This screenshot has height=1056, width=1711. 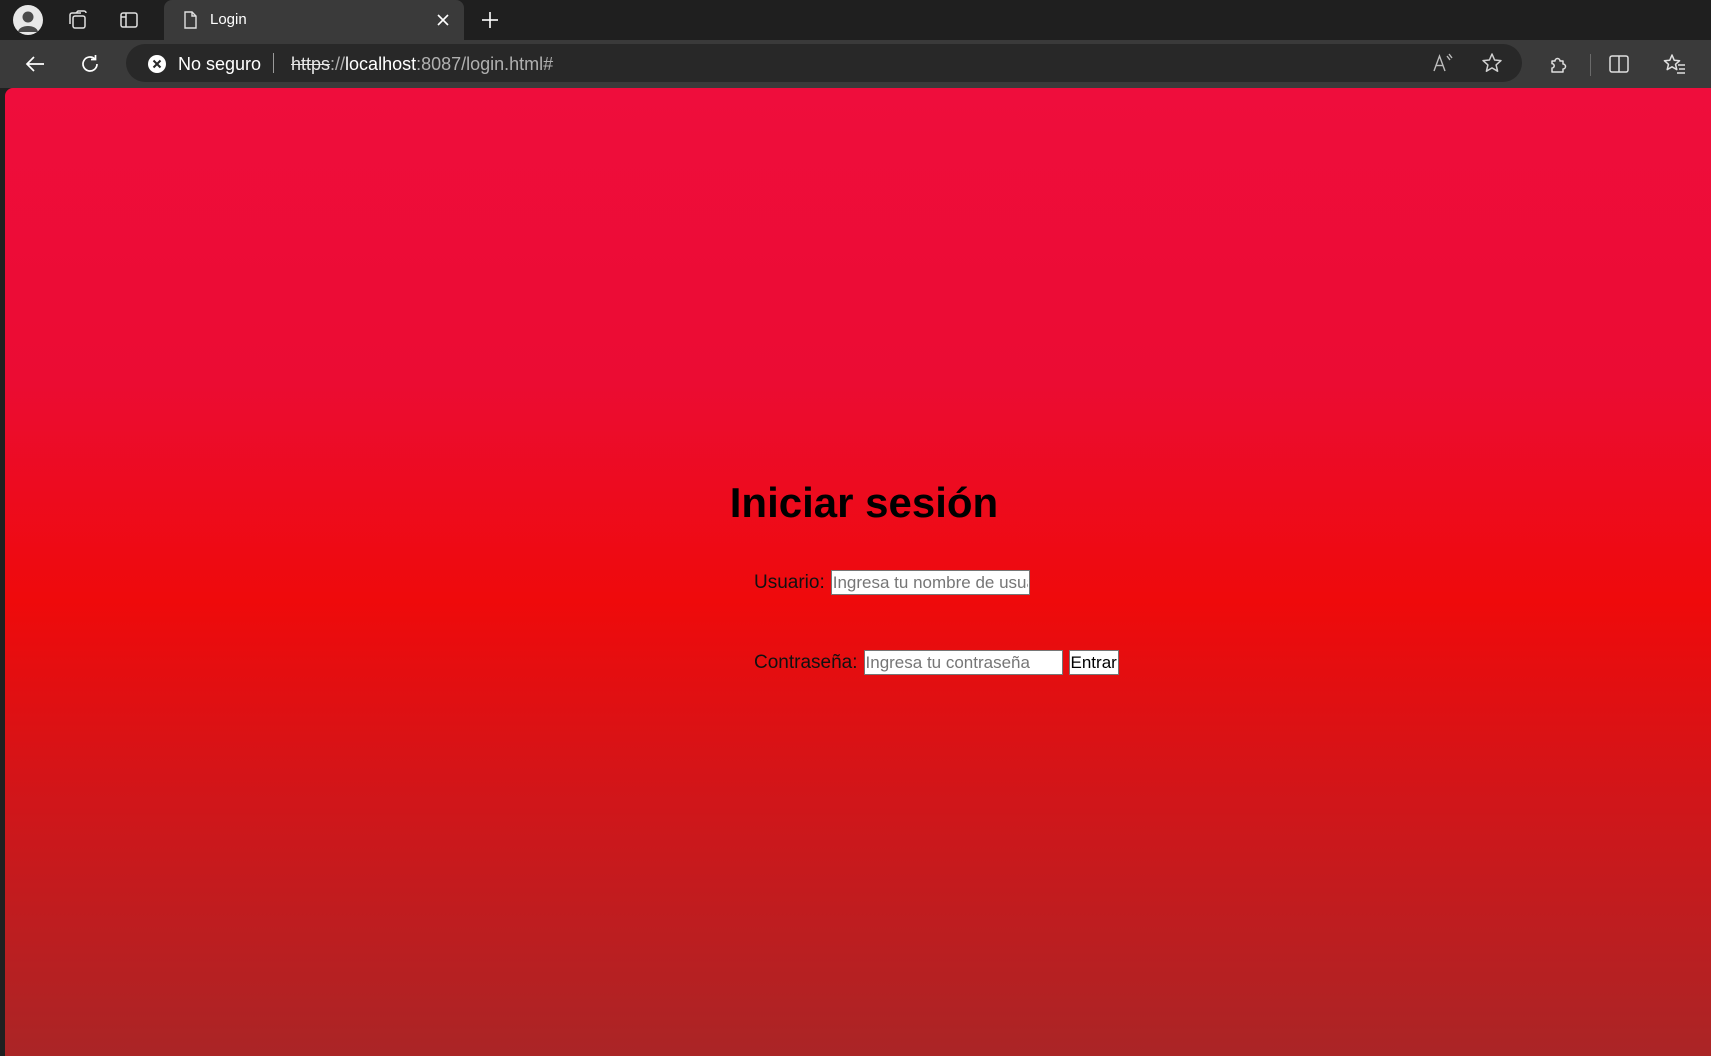 I want to click on tab-actions-button, so click(x=129, y=20).